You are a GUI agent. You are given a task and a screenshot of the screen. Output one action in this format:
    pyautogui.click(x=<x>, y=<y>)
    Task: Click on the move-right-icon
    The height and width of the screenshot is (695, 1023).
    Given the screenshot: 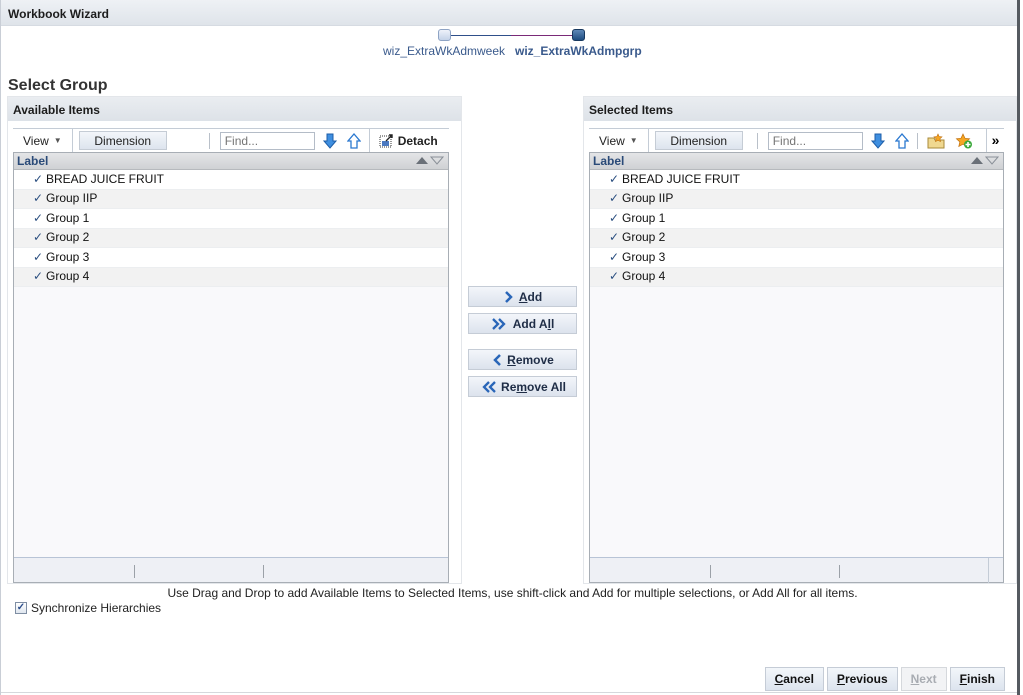 What is the action you would take?
    pyautogui.click(x=508, y=296)
    